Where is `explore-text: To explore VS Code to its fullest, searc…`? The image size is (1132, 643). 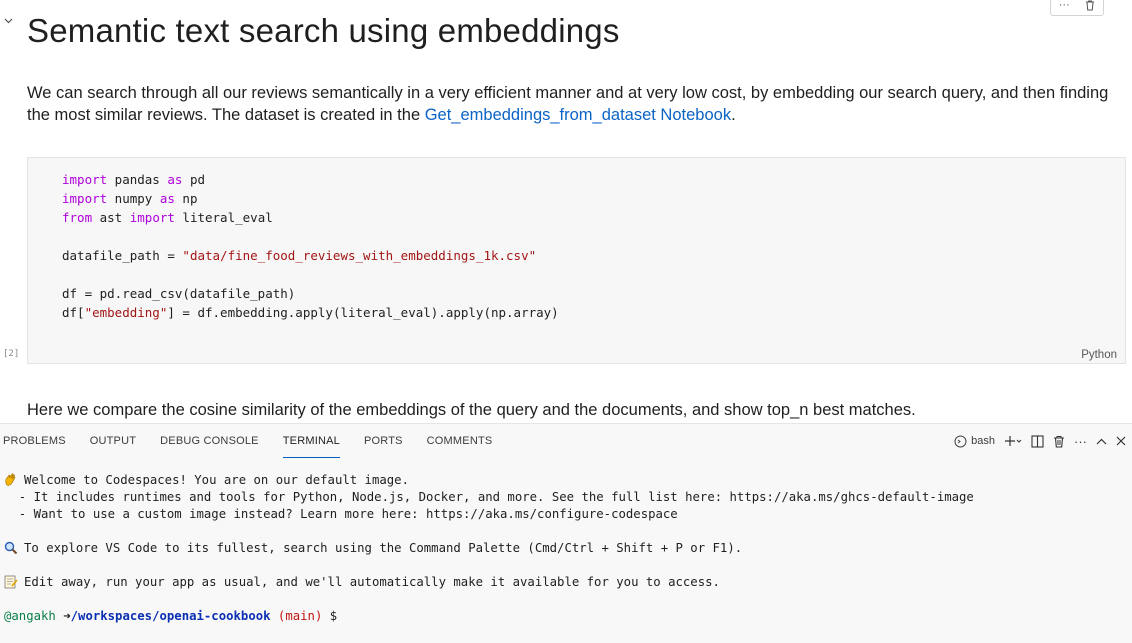
explore-text: To explore VS Code to its fullest, searc… is located at coordinates (383, 548).